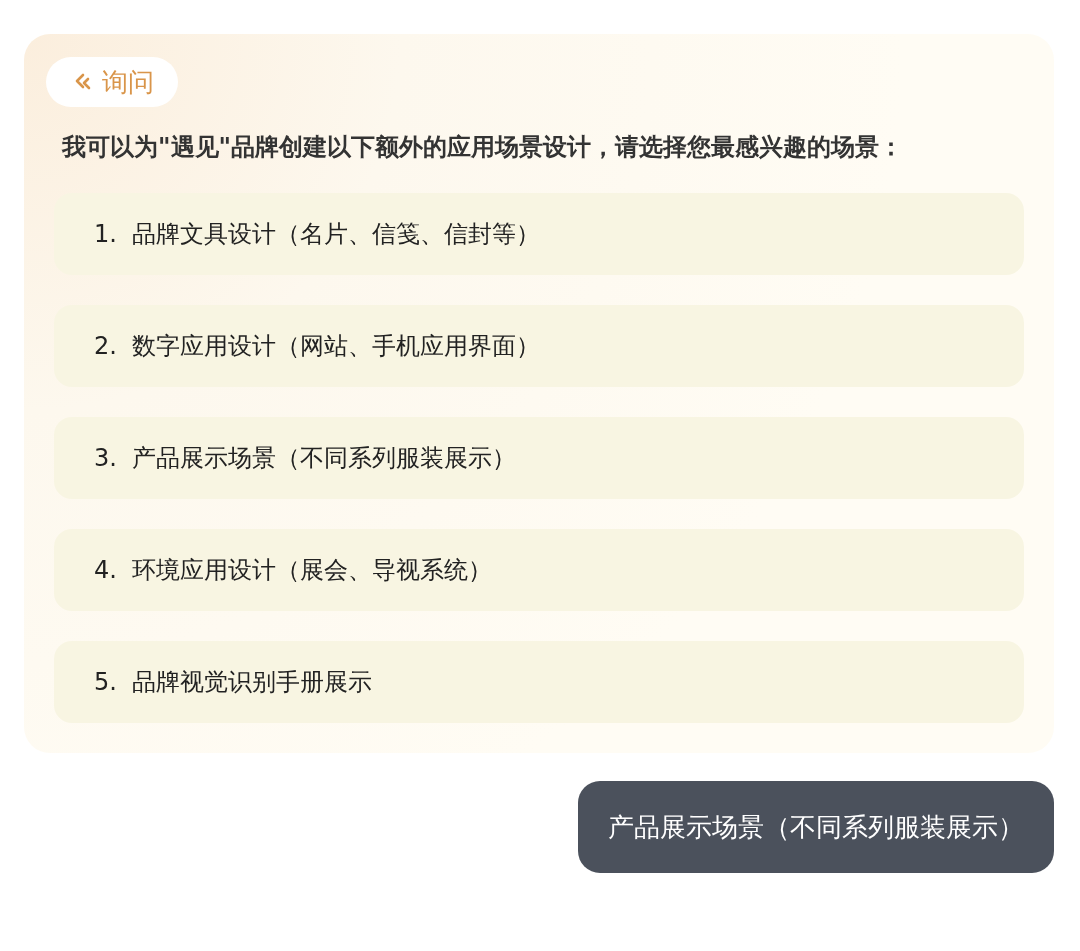 Image resolution: width=1080 pixels, height=951 pixels. Describe the element at coordinates (539, 458) in the screenshot. I see `option-button: 3. 产品展示场景（不同系列服装展示）` at that location.